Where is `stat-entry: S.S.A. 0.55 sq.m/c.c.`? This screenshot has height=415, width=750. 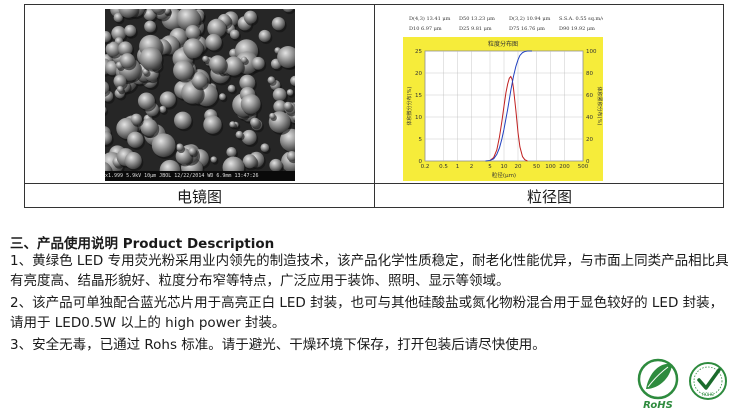
stat-entry: S.S.A. 0.55 sq.m/c.c. is located at coordinates (581, 19).